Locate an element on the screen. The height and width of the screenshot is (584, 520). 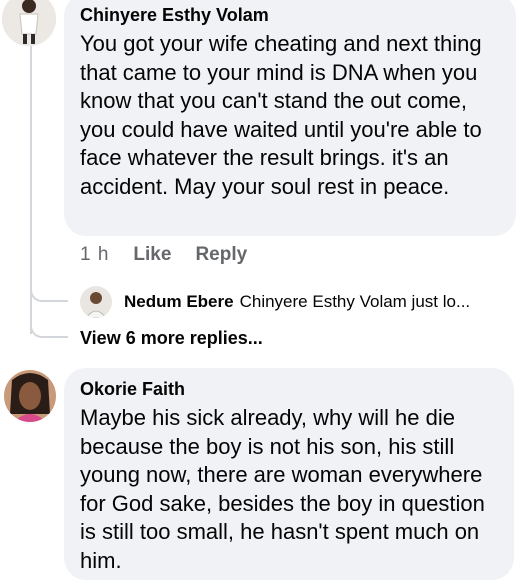
reply-branch-connector is located at coordinates (49, 294).